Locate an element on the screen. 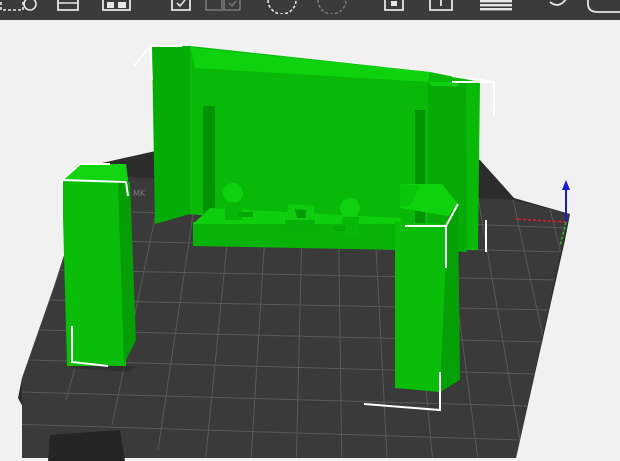  redo-arrow-icon is located at coordinates (603, 6).